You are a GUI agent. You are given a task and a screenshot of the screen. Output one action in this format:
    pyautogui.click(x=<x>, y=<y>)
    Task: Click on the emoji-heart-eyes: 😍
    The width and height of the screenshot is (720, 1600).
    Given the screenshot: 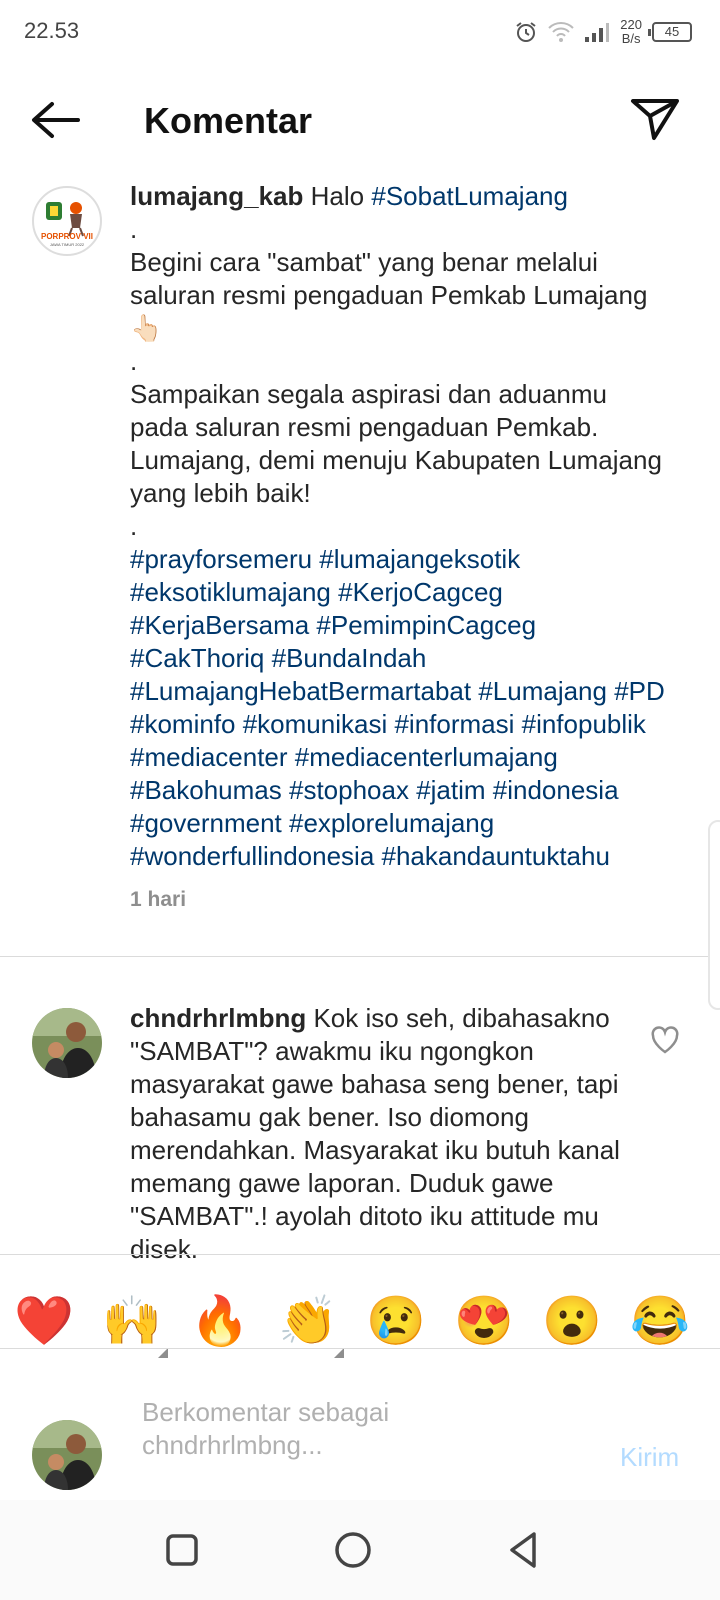 What is the action you would take?
    pyautogui.click(x=484, y=1322)
    